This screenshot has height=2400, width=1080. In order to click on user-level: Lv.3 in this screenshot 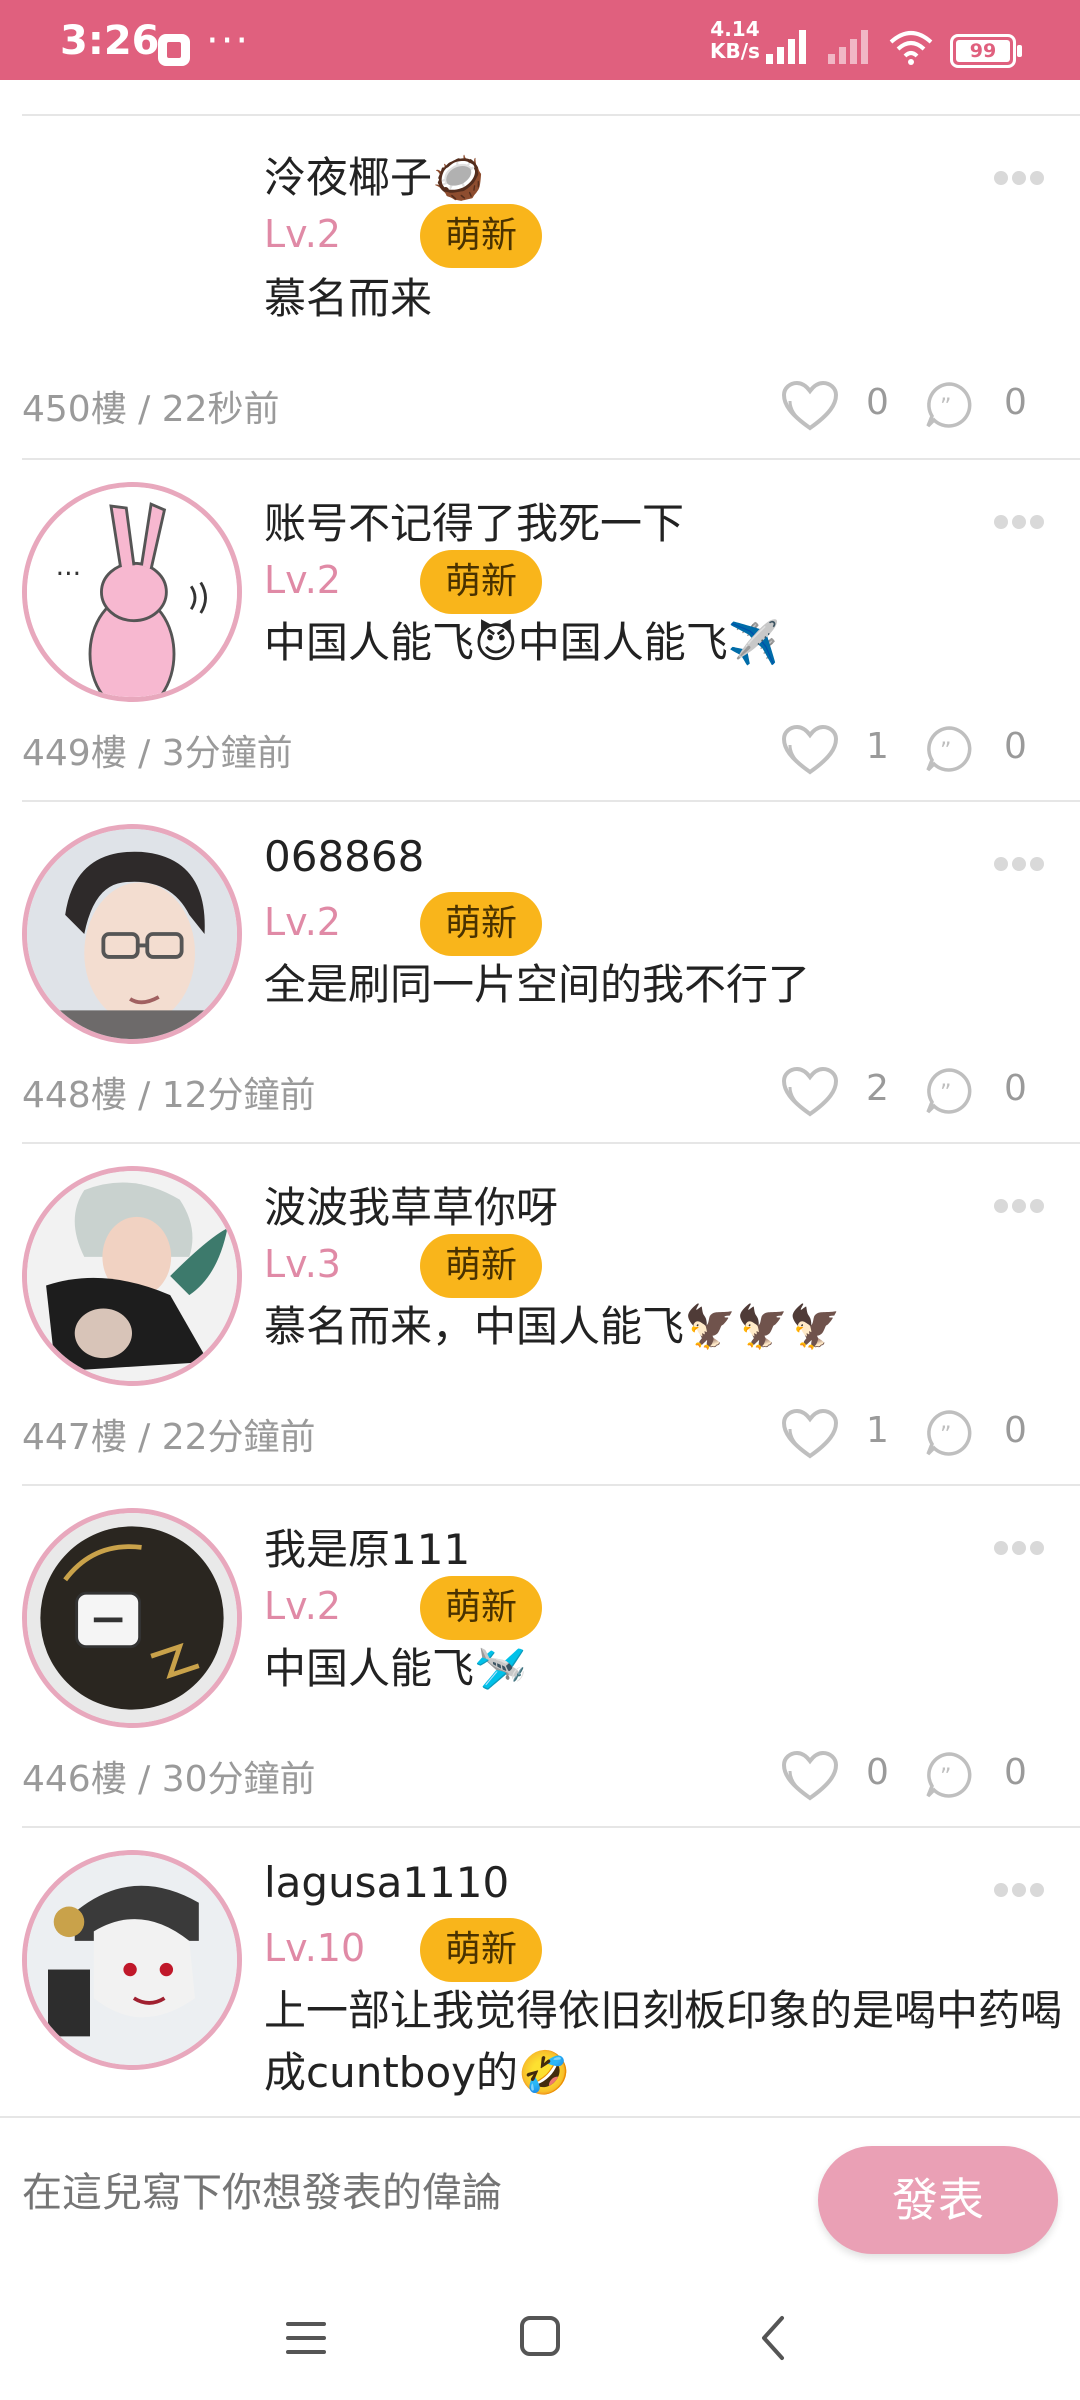, I will do `click(302, 1264)`.